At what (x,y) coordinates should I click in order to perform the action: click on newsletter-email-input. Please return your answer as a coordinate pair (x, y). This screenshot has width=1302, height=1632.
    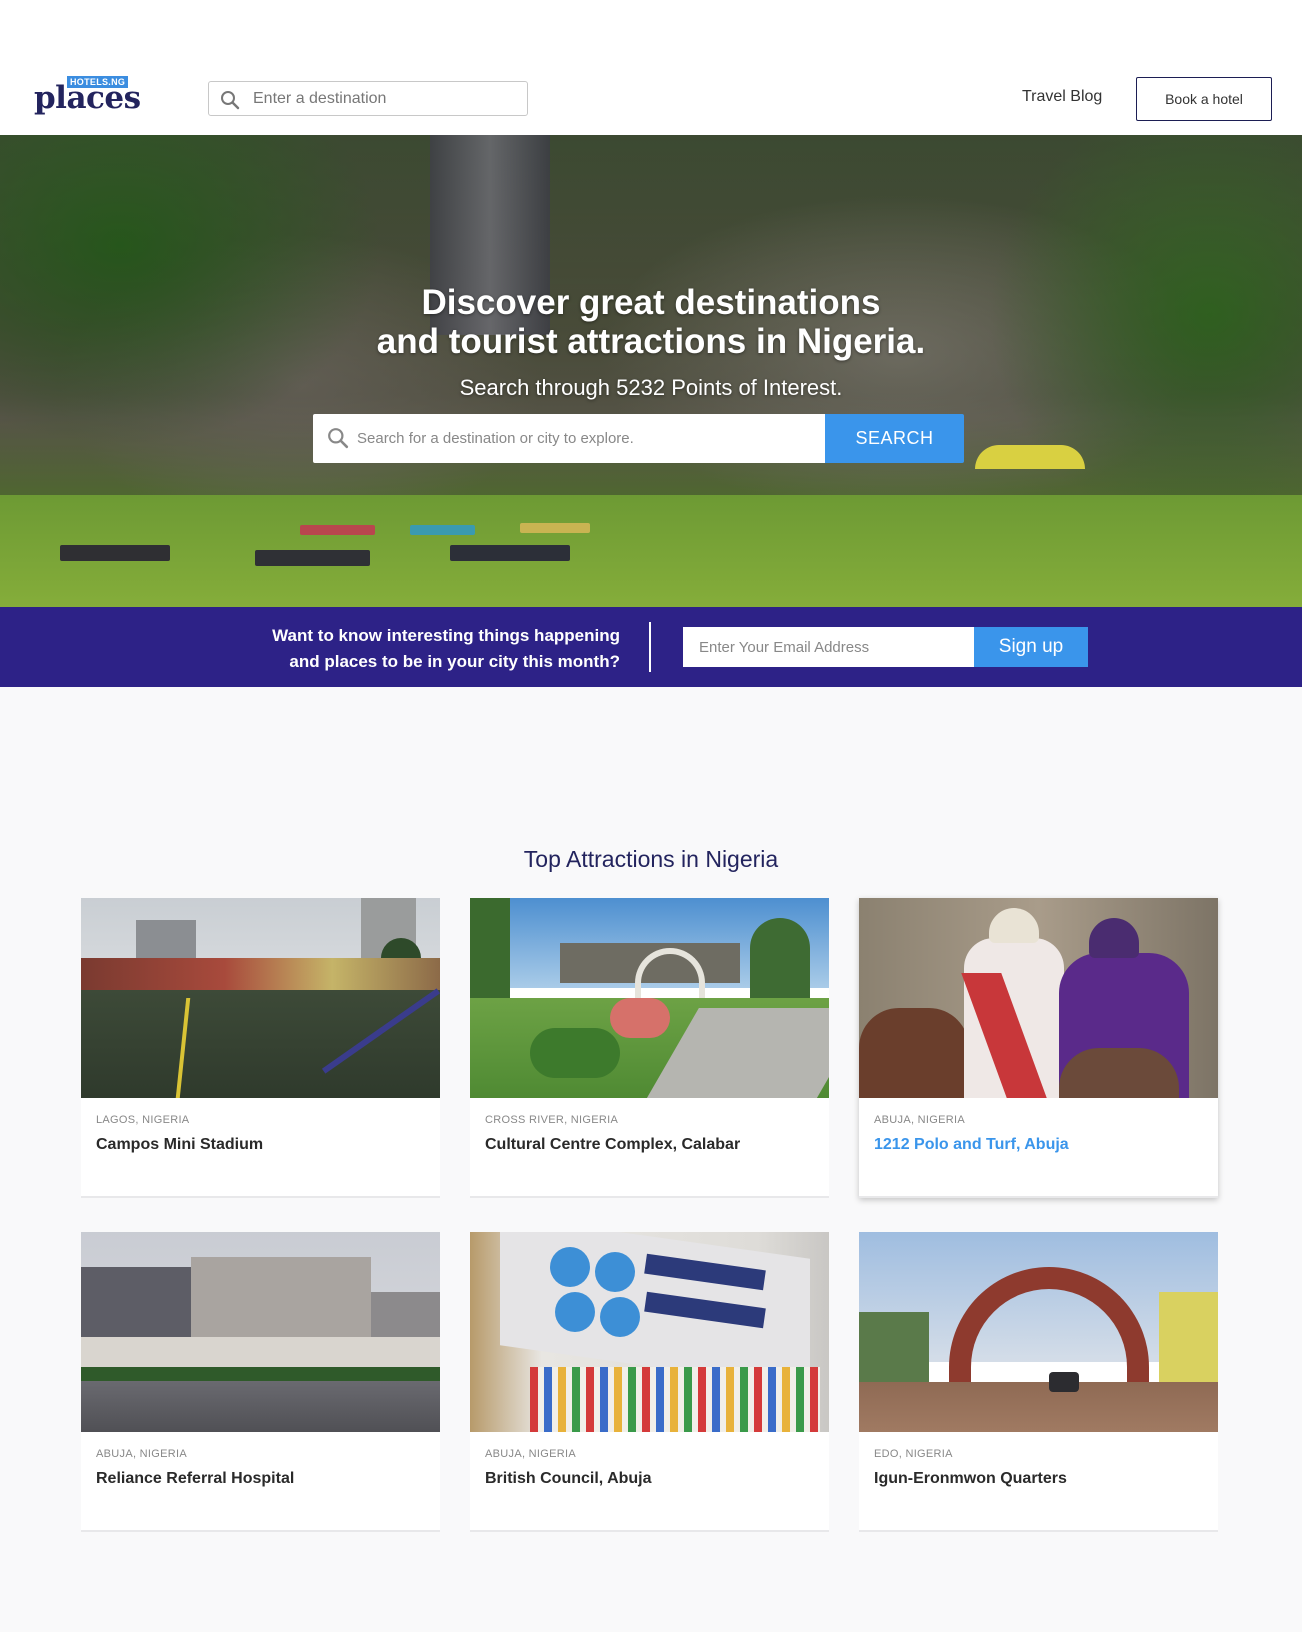
    Looking at the image, I should click on (828, 647).